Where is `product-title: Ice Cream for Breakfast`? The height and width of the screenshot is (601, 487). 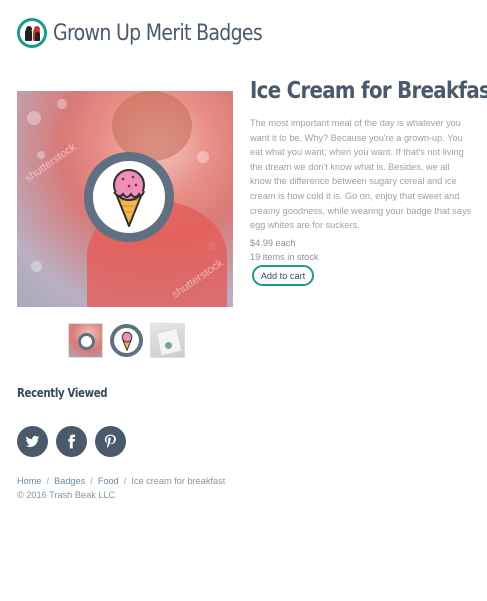
product-title: Ice Cream for Breakfast is located at coordinates (368, 91).